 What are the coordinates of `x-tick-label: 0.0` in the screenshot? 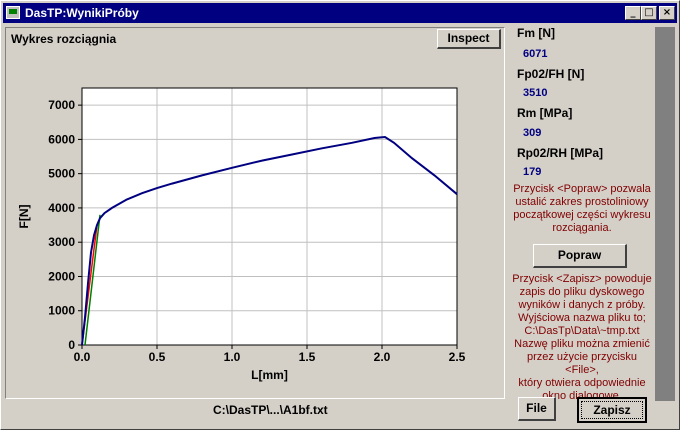 It's located at (82, 357).